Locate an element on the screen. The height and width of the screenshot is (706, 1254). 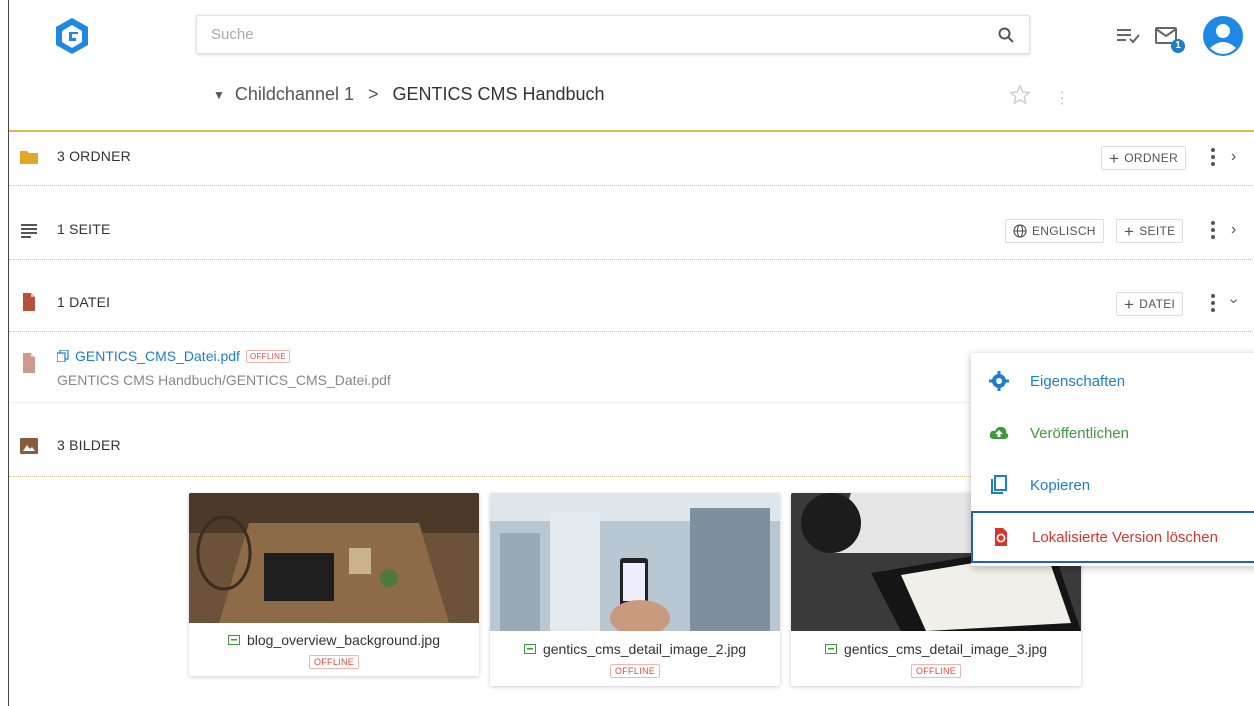
menu-item-label: Lokalisierte Version löschen is located at coordinates (1125, 537).